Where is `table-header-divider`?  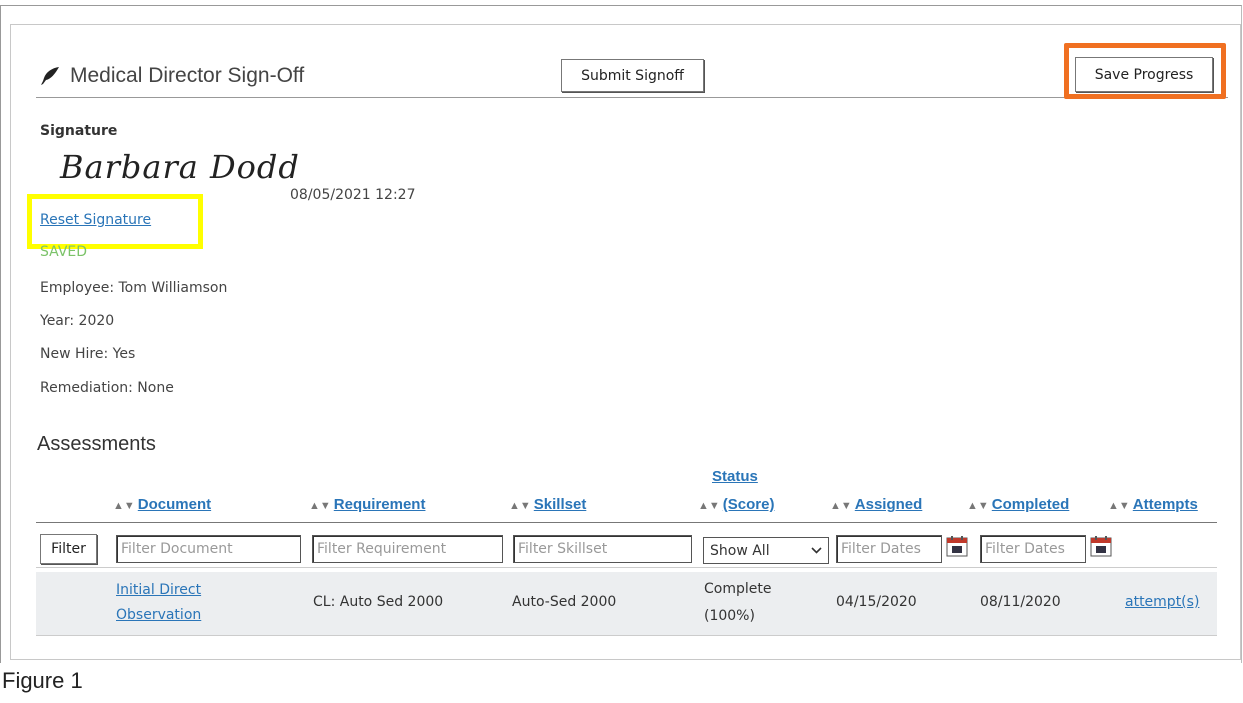 table-header-divider is located at coordinates (626, 522).